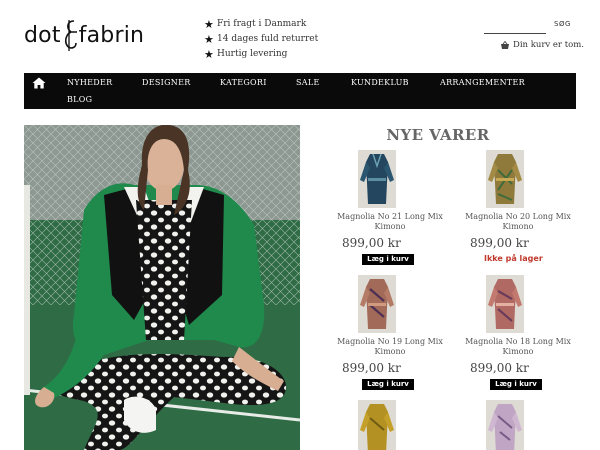 The image size is (600, 450). What do you see at coordinates (111, 35) in the screenshot?
I see `logo-word-right: fabrin` at bounding box center [111, 35].